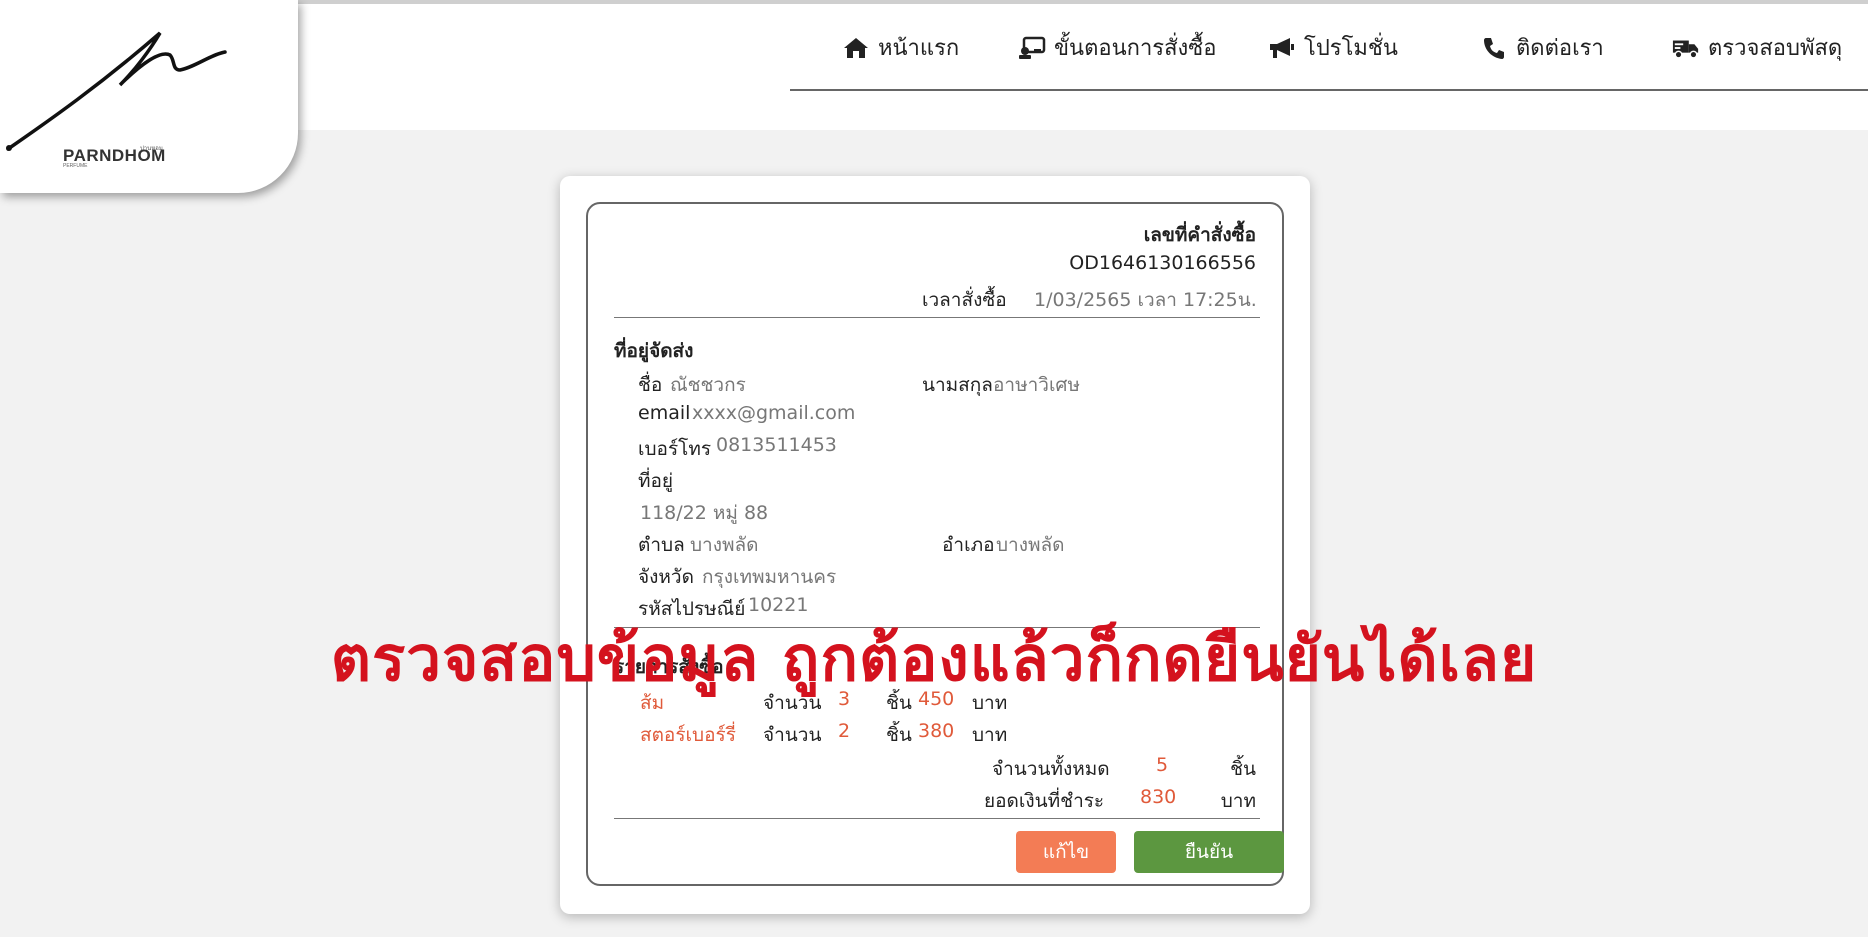 The image size is (1868, 937). I want to click on subdistrict-label: ตำบล, so click(661, 545).